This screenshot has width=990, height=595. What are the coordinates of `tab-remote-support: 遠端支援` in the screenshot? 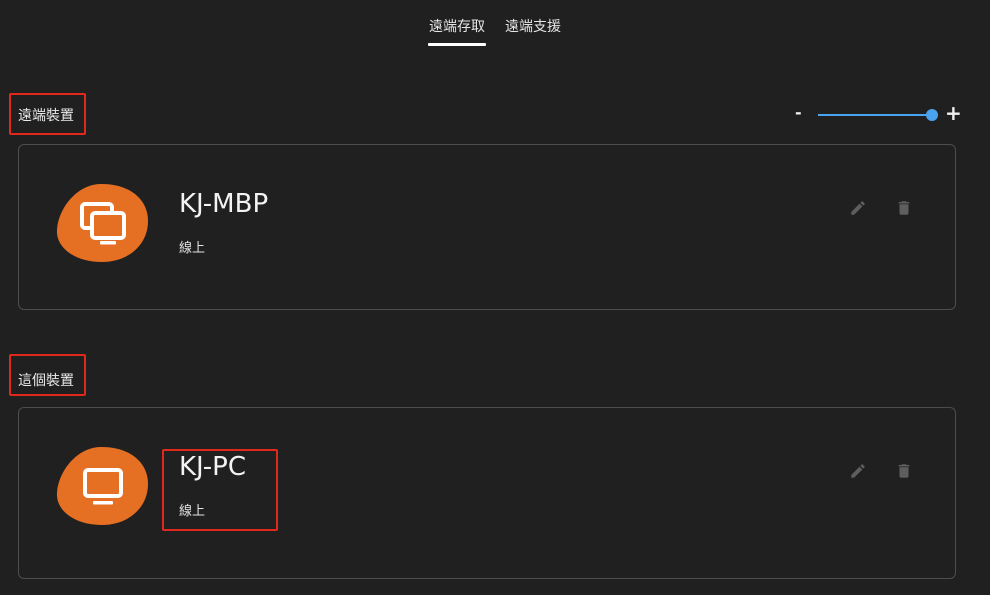 It's located at (533, 30).